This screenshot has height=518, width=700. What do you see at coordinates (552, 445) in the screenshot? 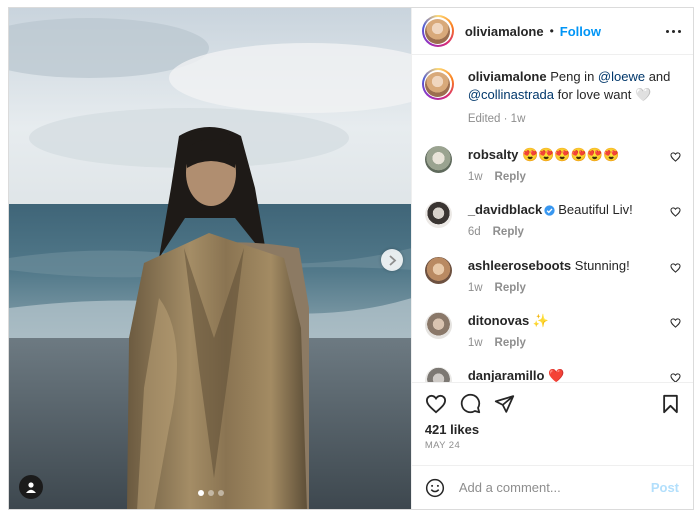
I see `post-date: MAY 24` at bounding box center [552, 445].